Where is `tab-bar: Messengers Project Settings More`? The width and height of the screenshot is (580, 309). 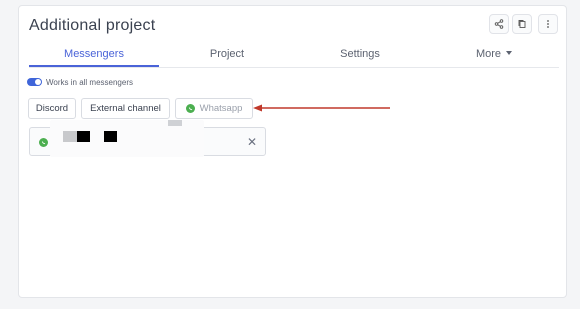
tab-bar: Messengers Project Settings More is located at coordinates (294, 56).